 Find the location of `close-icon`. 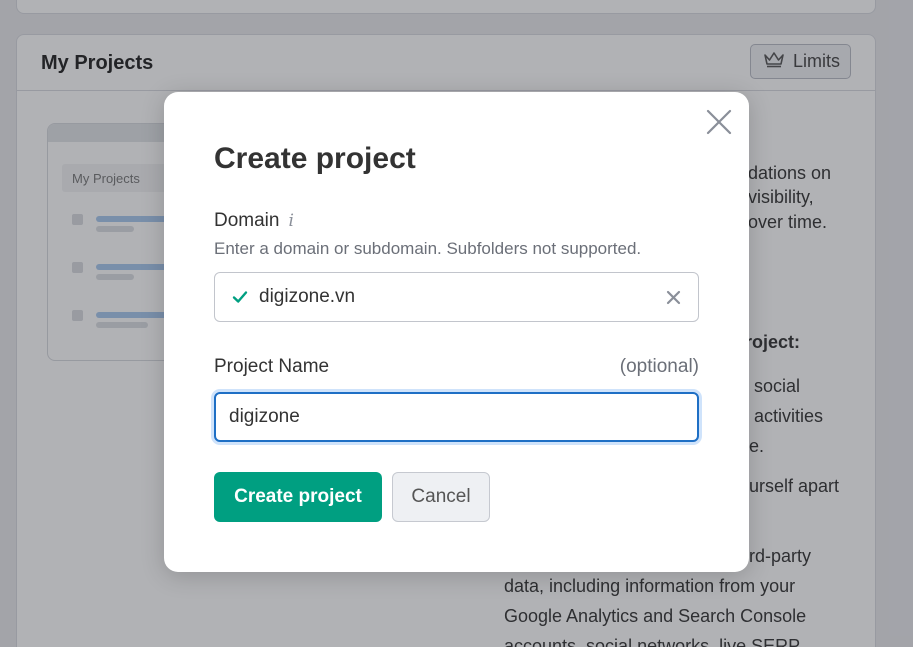

close-icon is located at coordinates (719, 122).